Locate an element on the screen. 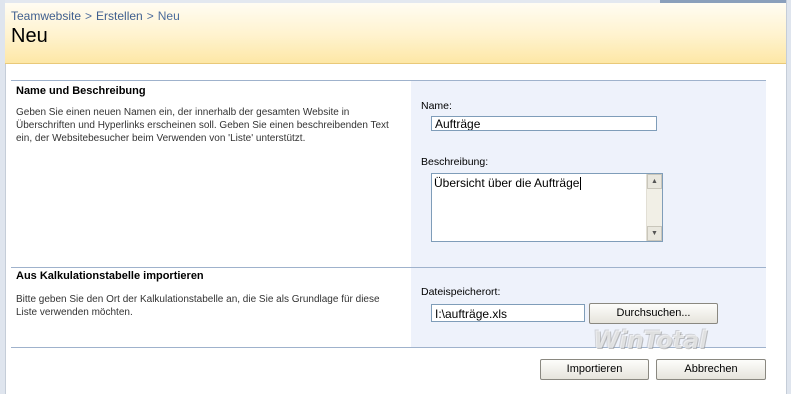 Image resolution: width=791 pixels, height=394 pixels. page-title: Neu is located at coordinates (29, 36).